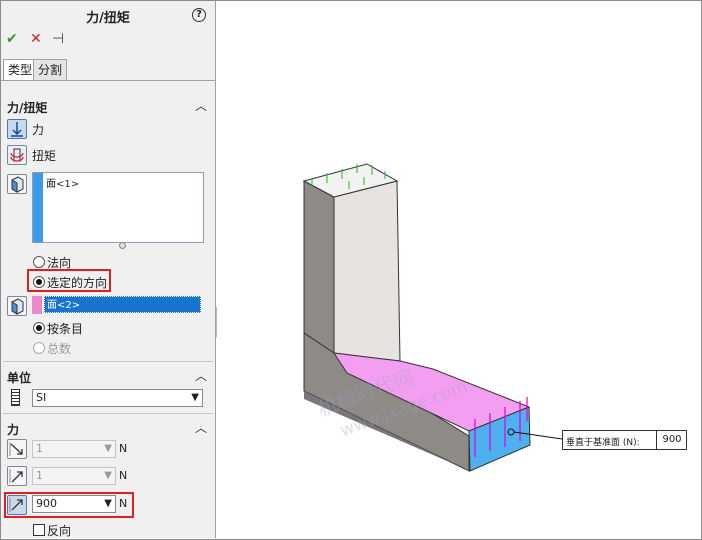  I want to click on units-value: SI, so click(41, 397).